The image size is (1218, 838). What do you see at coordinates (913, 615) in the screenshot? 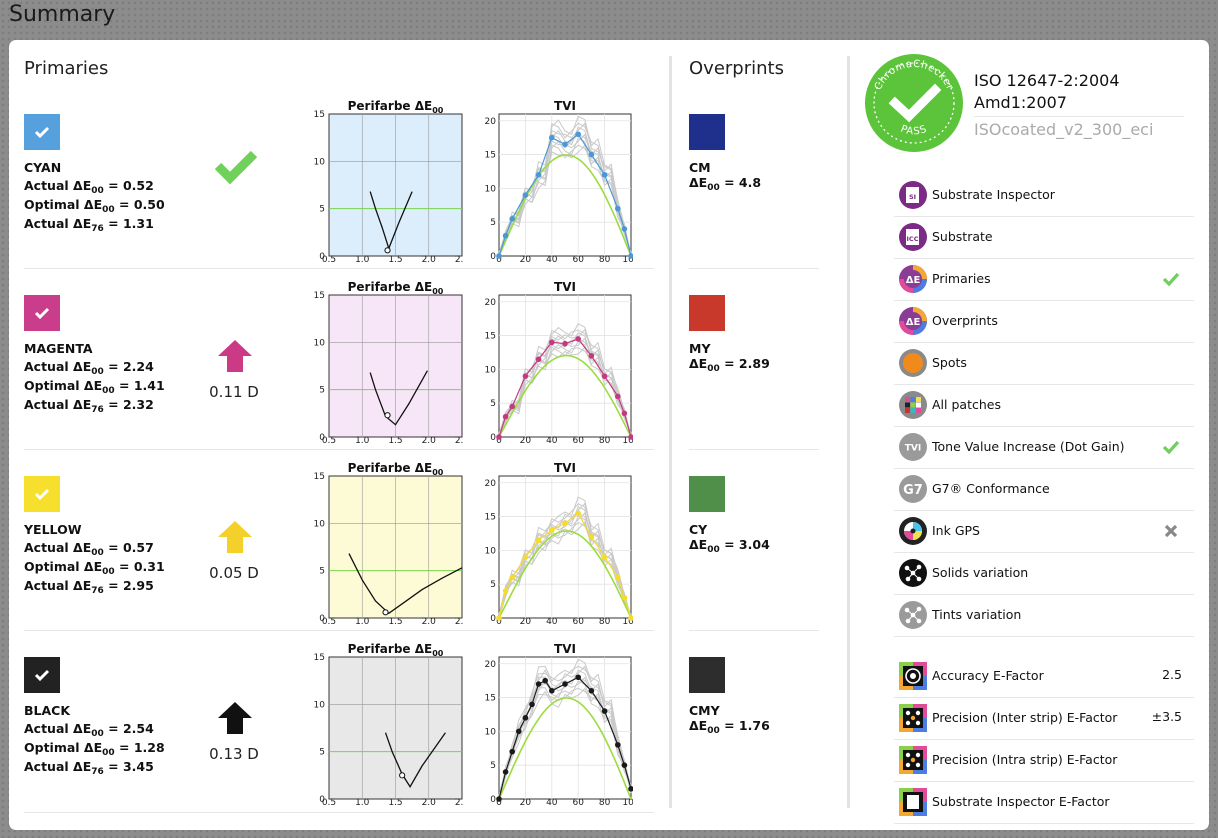
I see `tints-icon` at bounding box center [913, 615].